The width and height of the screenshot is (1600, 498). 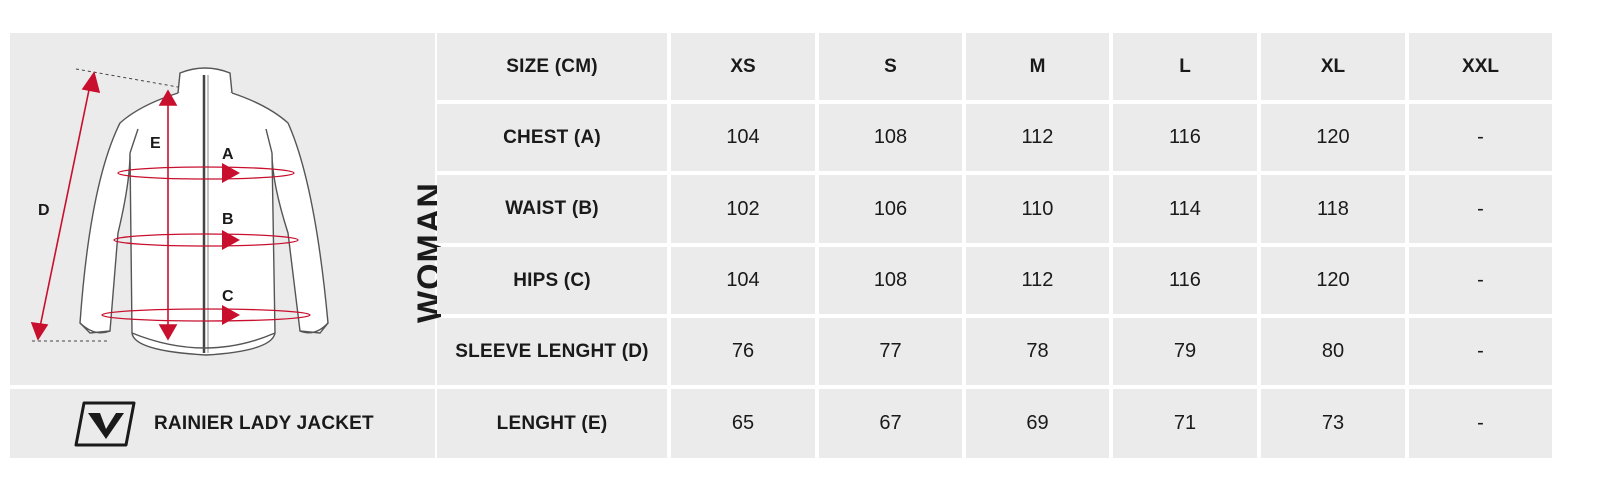 I want to click on label-b: B, so click(x=228, y=219).